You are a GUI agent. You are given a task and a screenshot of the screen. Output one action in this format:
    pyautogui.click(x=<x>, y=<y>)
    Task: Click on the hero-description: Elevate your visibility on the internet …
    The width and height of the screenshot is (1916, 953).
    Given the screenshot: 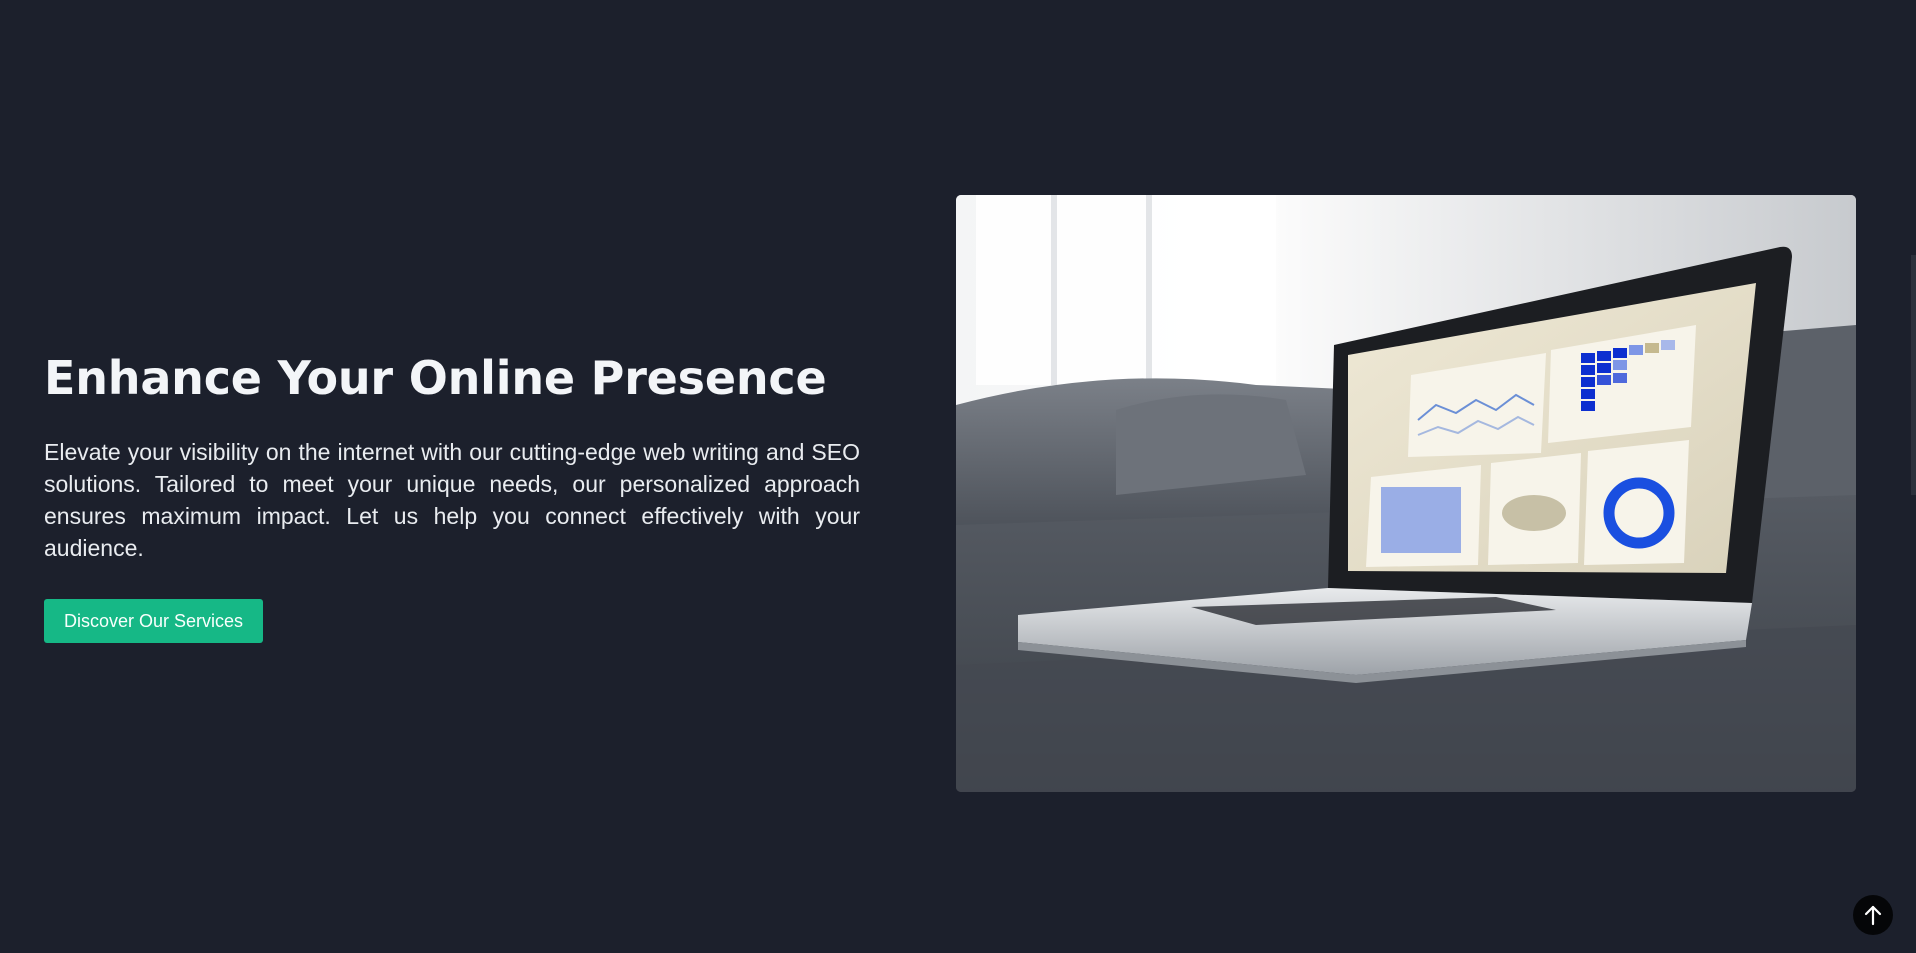 What is the action you would take?
    pyautogui.click(x=452, y=500)
    